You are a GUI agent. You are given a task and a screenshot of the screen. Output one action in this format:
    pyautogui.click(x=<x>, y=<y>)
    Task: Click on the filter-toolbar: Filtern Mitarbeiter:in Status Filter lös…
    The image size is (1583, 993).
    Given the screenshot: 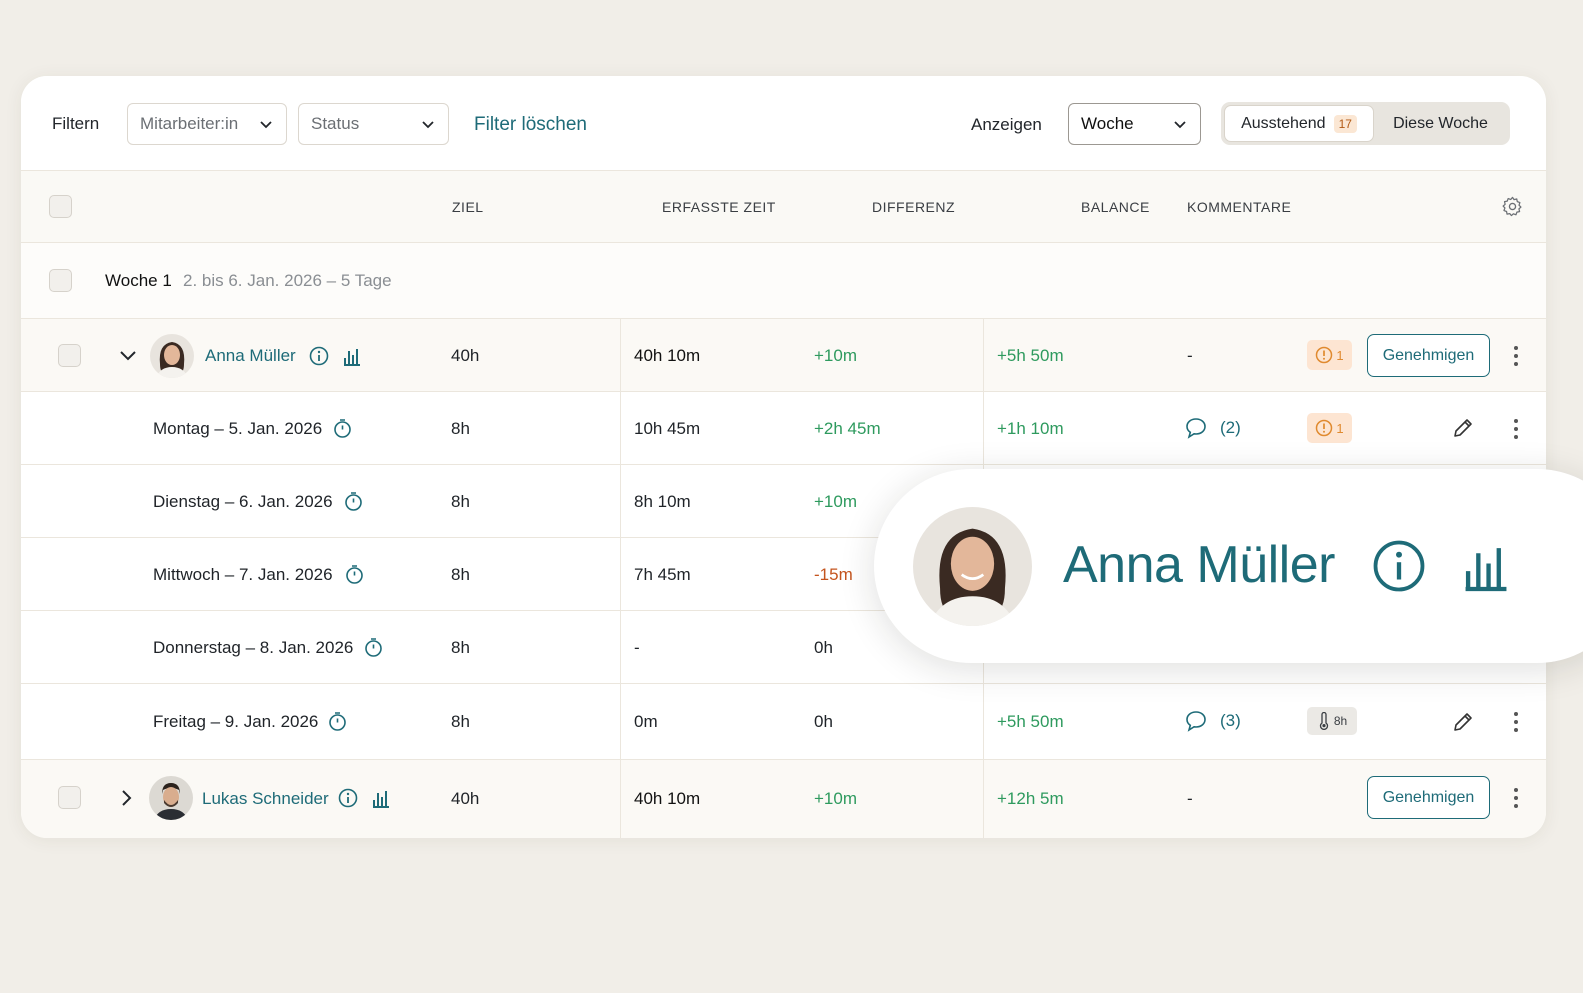 What is the action you would take?
    pyautogui.click(x=783, y=123)
    